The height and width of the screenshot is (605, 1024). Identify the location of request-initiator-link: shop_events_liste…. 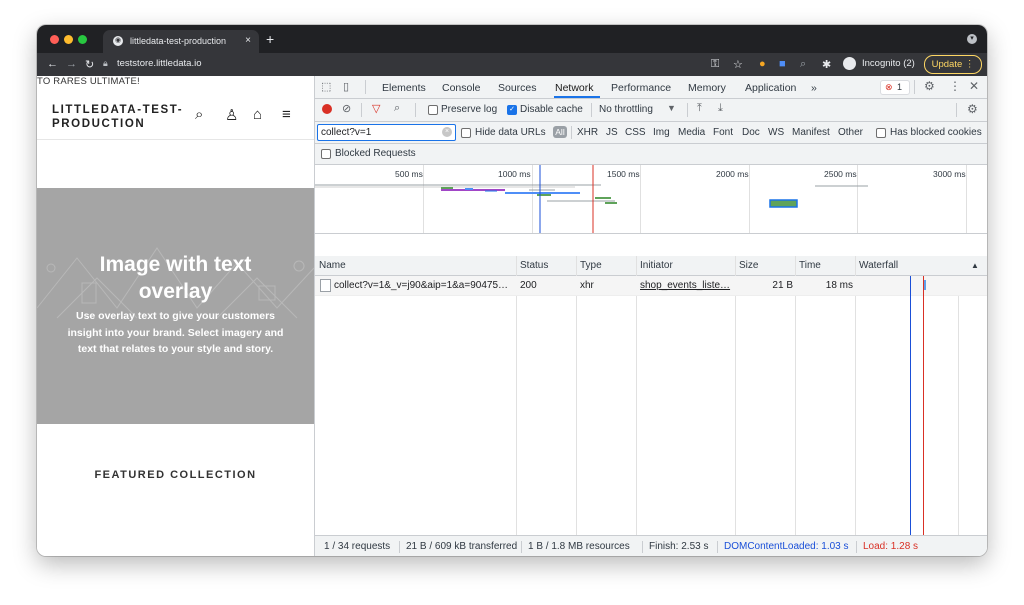
(685, 285).